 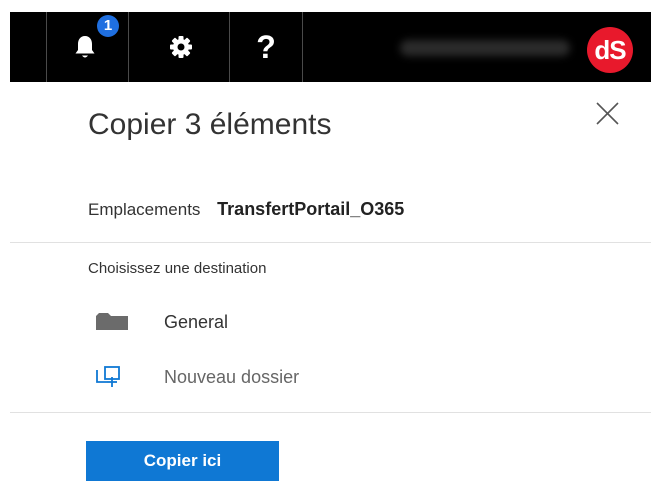 I want to click on notification-count-badge: 1, so click(x=108, y=26).